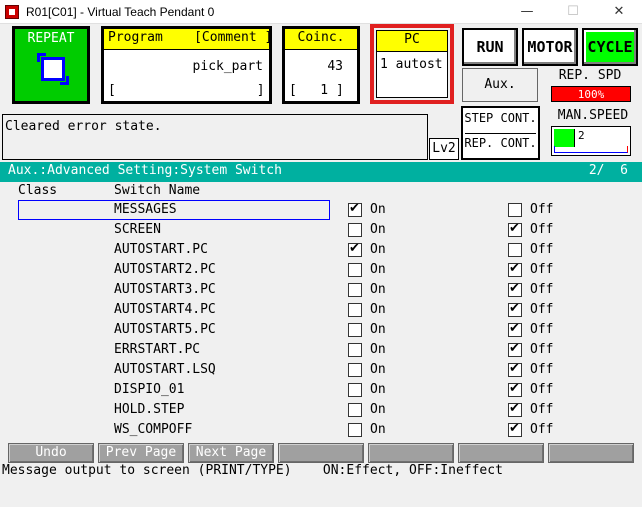  I want to click on app-icon, so click(12, 12).